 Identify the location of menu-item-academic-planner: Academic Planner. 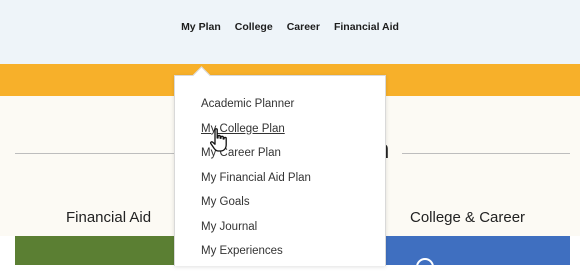
(256, 104).